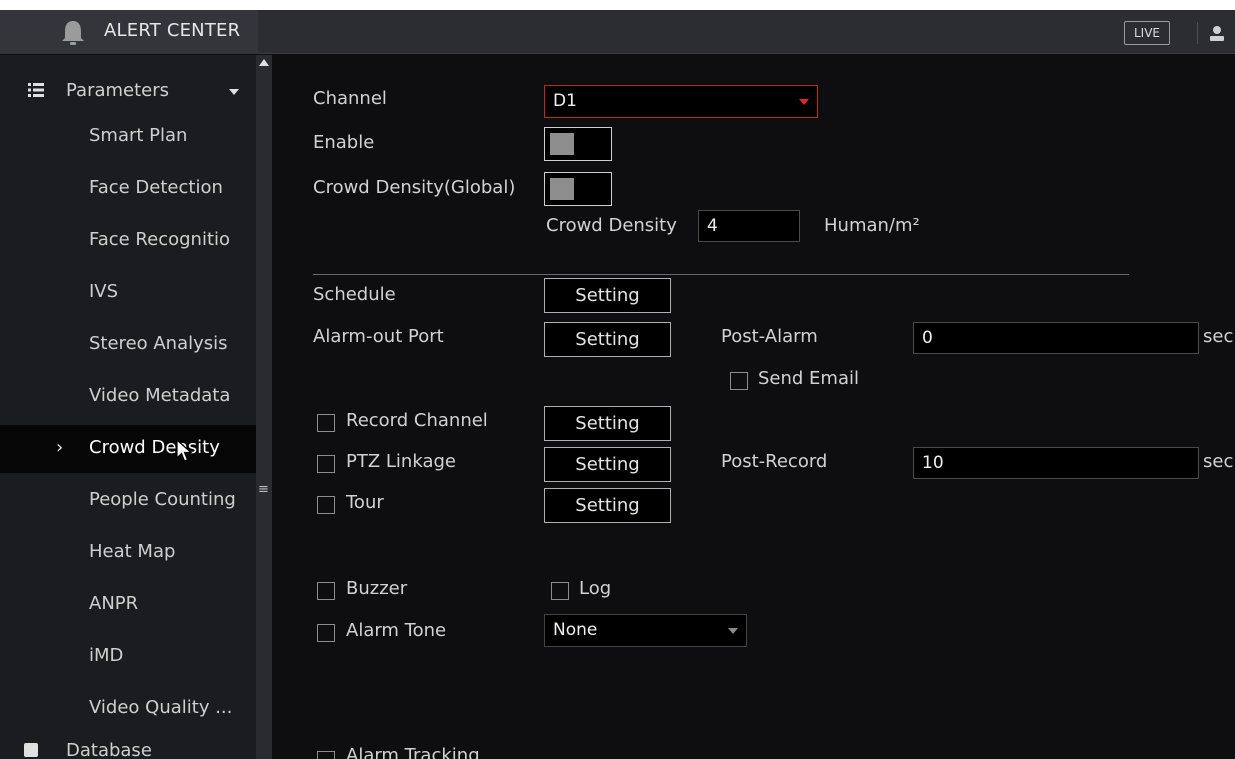 The image size is (1235, 759). Describe the element at coordinates (60, 447) in the screenshot. I see `chevron-right-icon: ›` at that location.